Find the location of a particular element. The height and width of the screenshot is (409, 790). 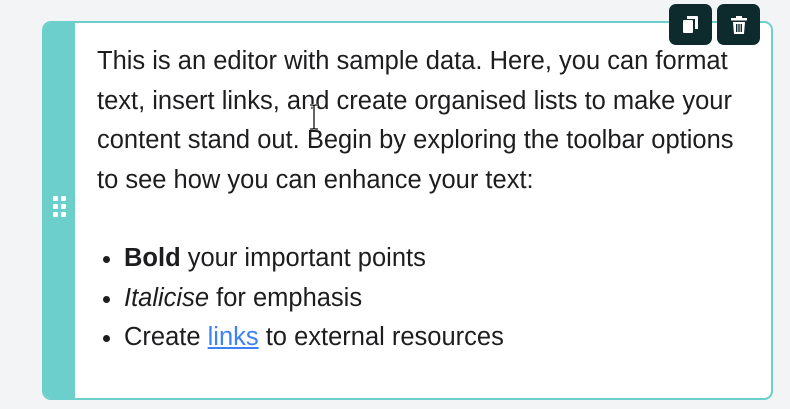

block-toolbar is located at coordinates (714, 24).